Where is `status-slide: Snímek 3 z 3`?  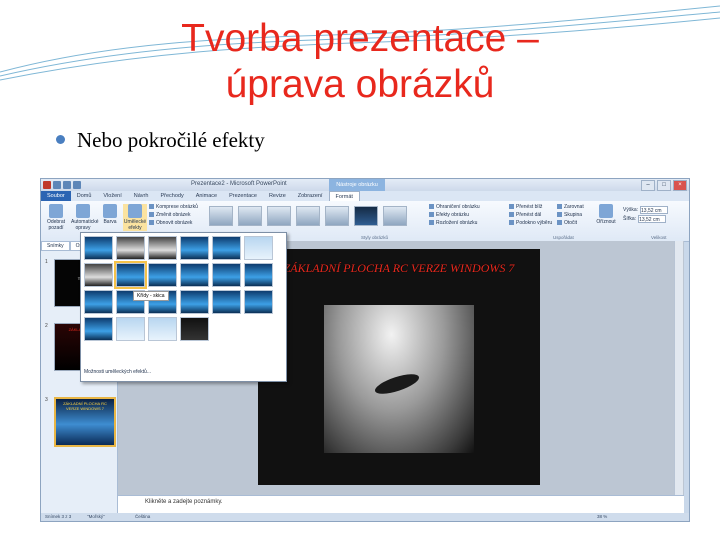 status-slide: Snímek 3 z 3 is located at coordinates (58, 516).